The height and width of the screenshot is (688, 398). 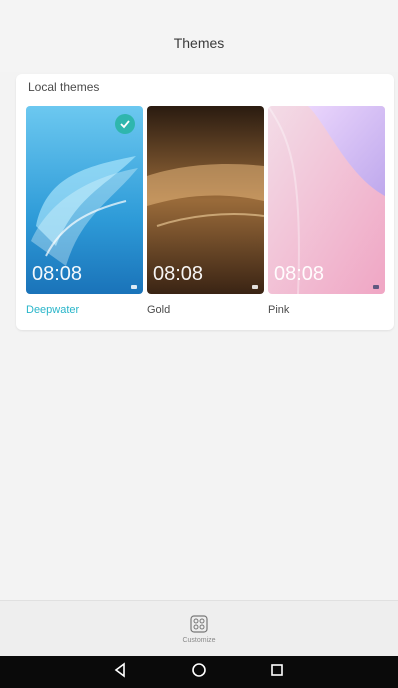 I want to click on home-icon, so click(x=199, y=669).